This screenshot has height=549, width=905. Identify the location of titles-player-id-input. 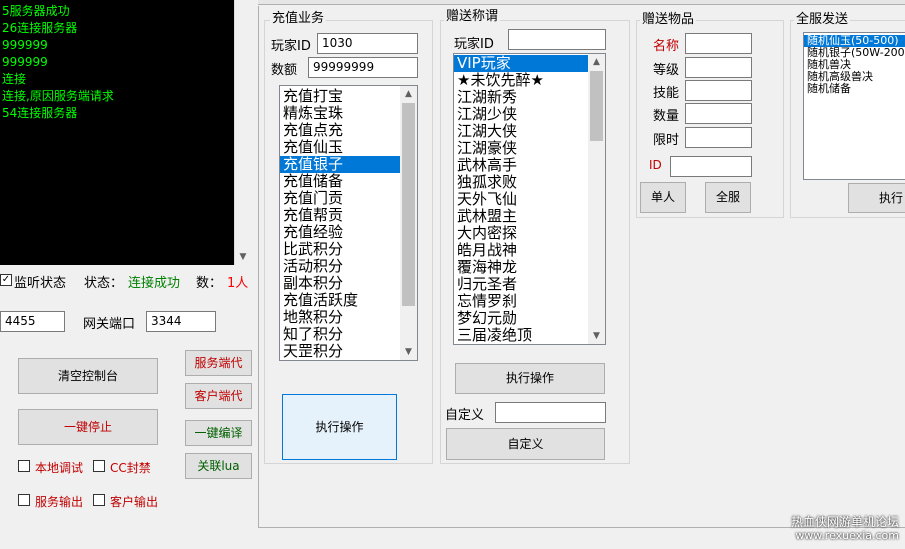
(557, 39).